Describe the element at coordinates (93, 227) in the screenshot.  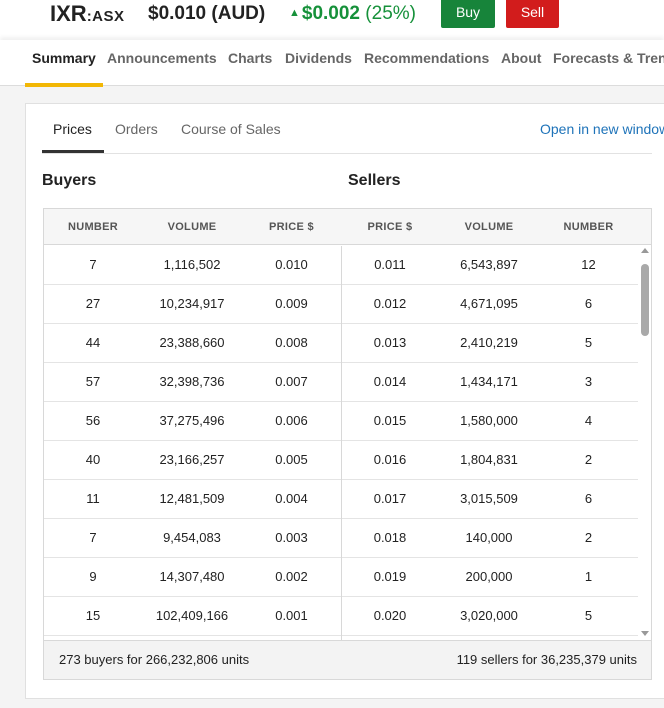
I see `col-buyer-number: NUMBER` at that location.